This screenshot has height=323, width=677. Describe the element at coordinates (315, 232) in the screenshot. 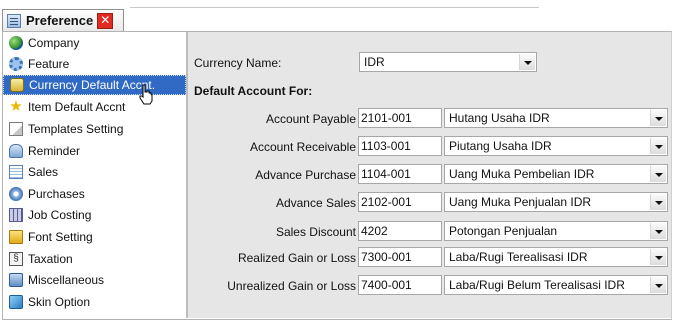

I see `sales-discount-label: Sales Discount` at that location.